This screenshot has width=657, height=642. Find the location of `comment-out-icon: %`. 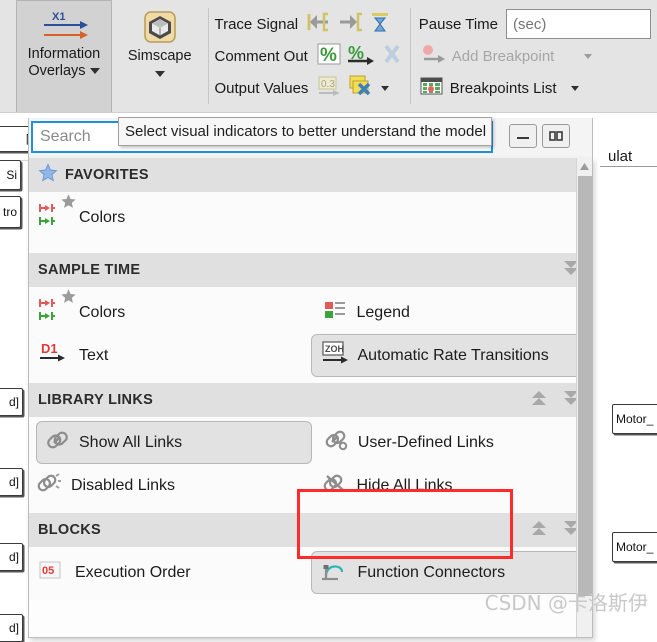

comment-out-icon: % is located at coordinates (329, 56).